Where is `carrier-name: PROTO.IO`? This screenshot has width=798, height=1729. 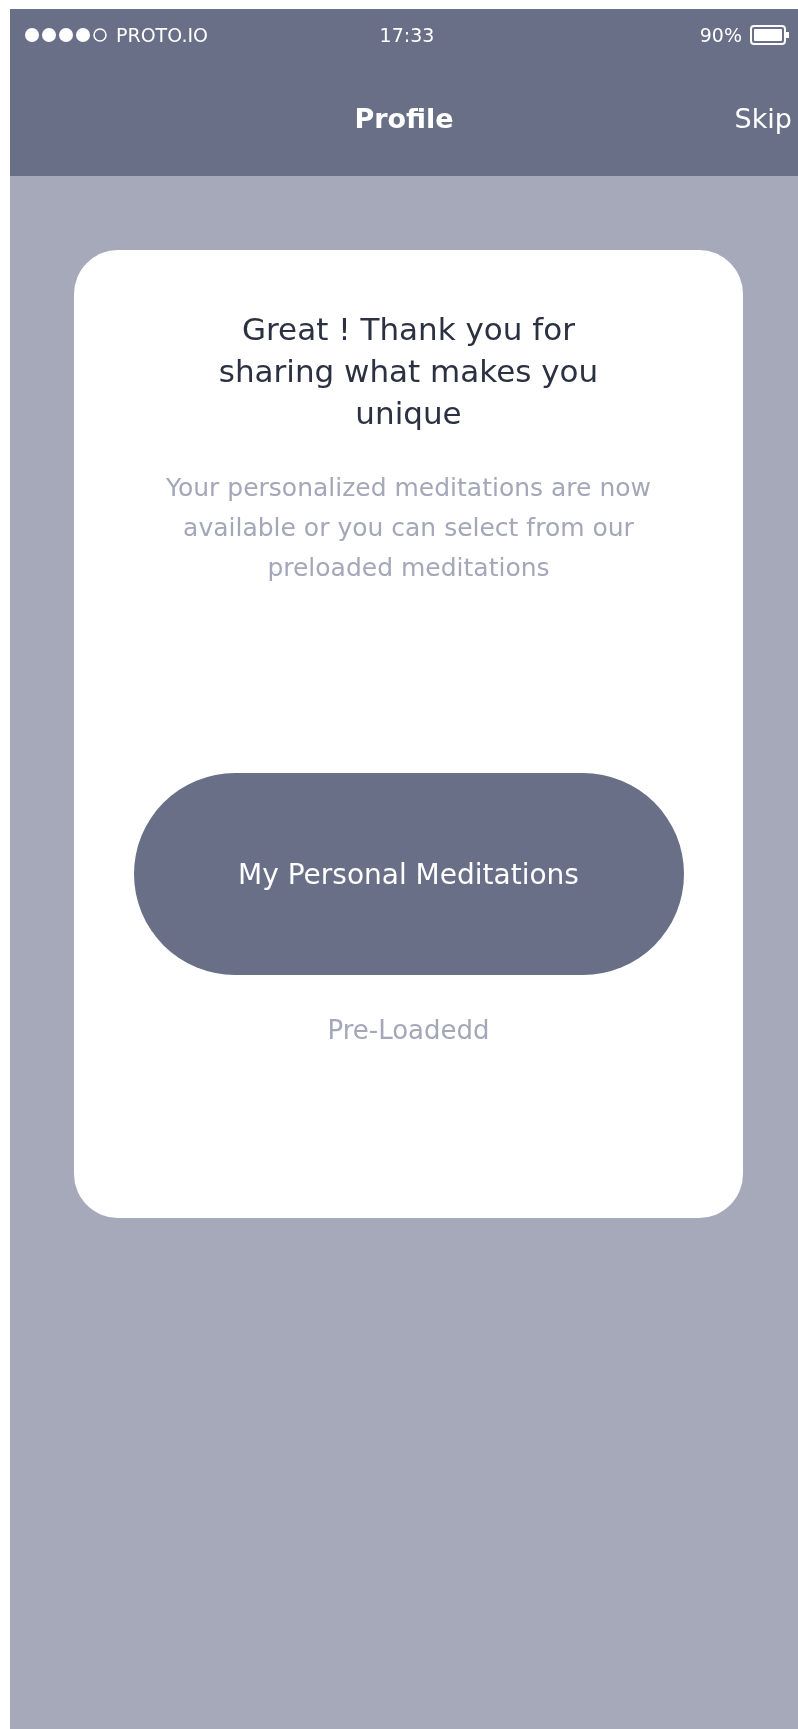
carrier-name: PROTO.IO is located at coordinates (162, 35).